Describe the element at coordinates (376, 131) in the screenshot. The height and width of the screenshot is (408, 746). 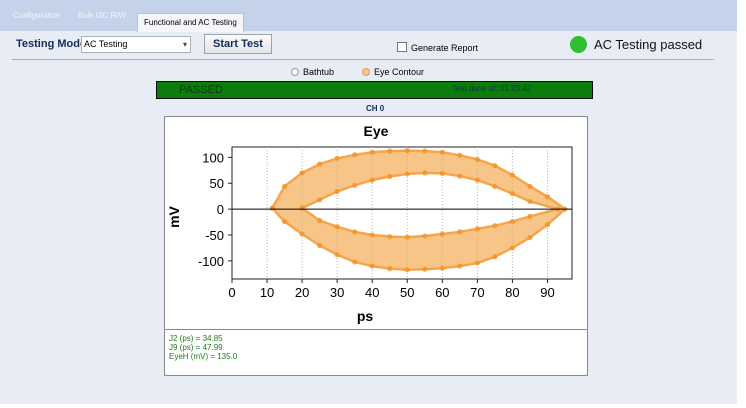
I see `chart-title: Eye` at that location.